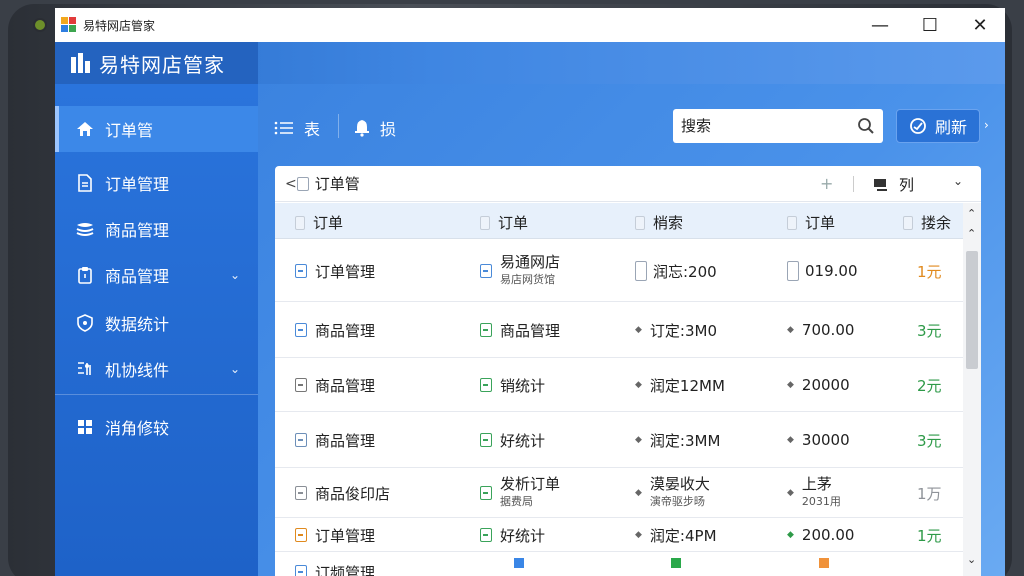  I want to click on cell-type-text: 商品管理, so click(530, 330).